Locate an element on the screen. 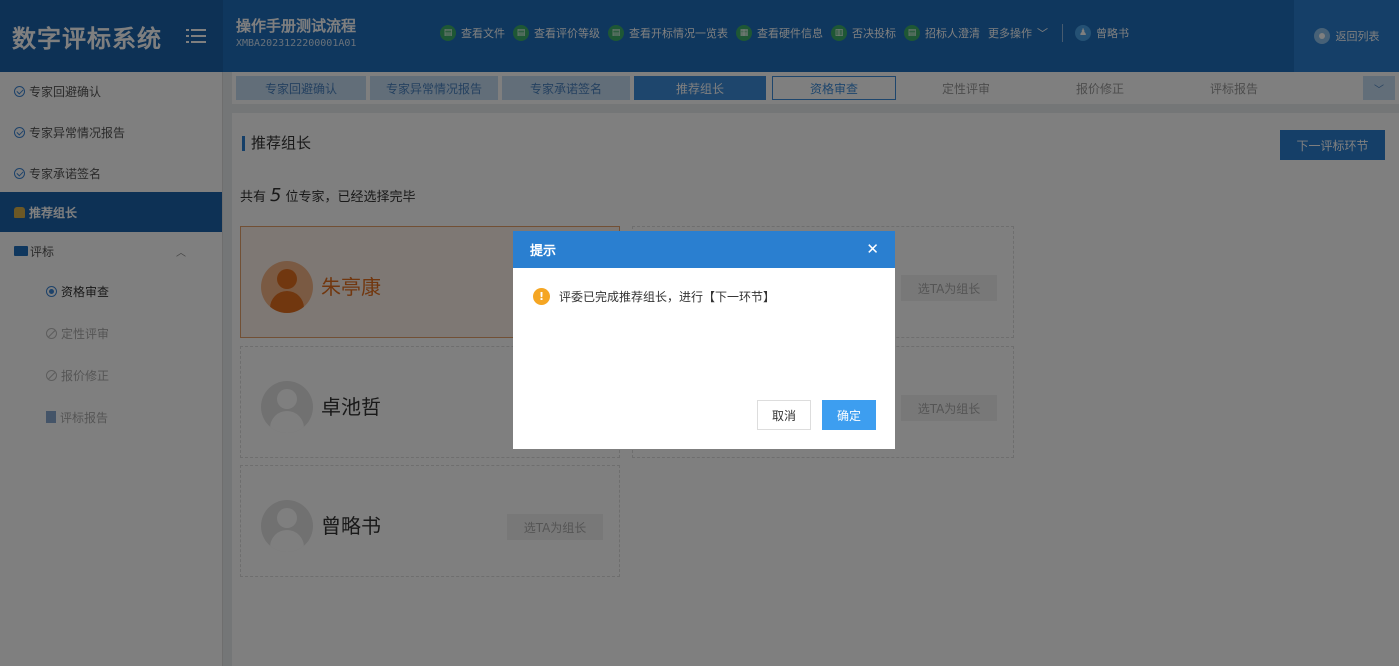 The height and width of the screenshot is (666, 1399). cancel-button: 取消 is located at coordinates (784, 415).